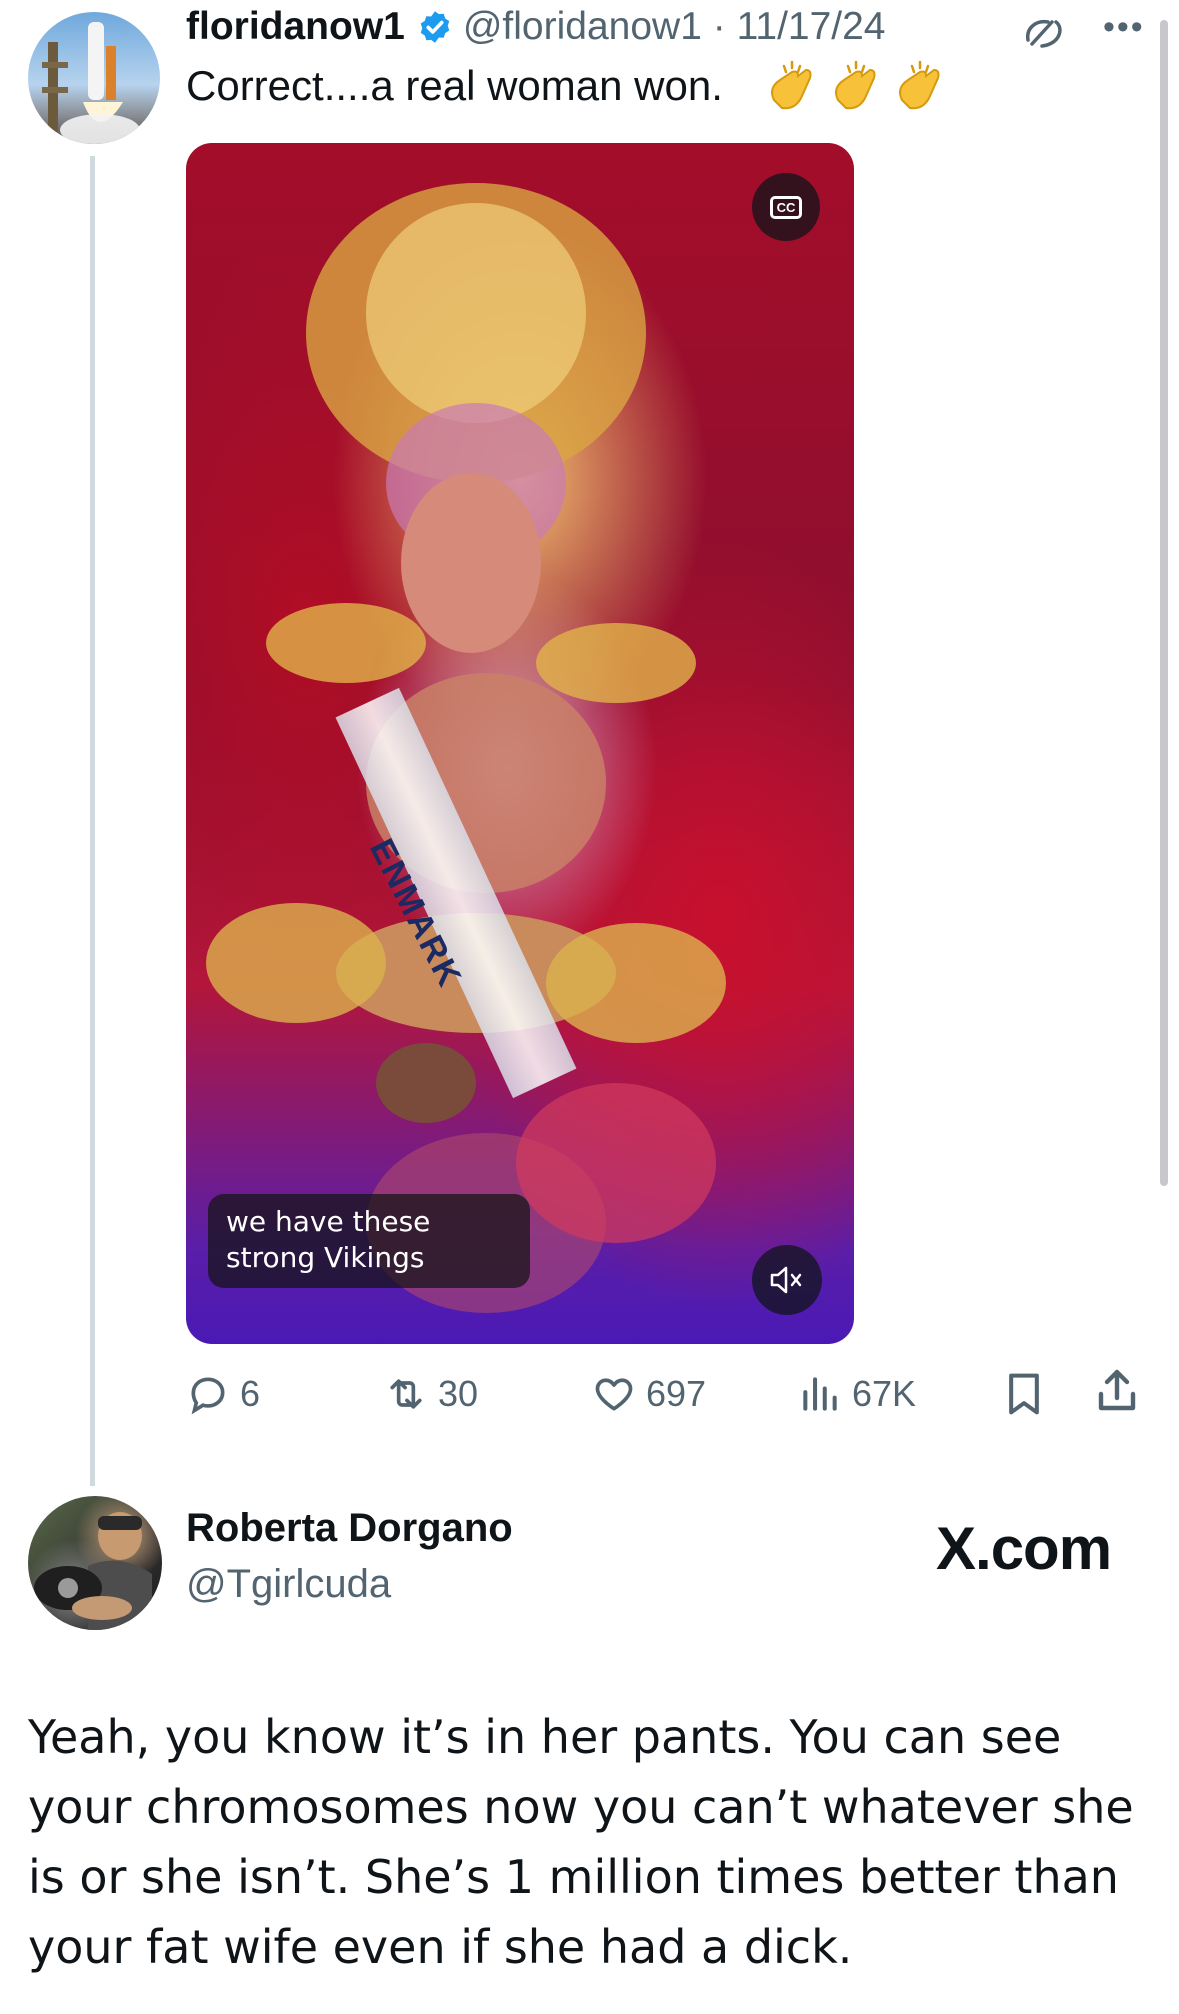  I want to click on rocket-launch-image, so click(91, 83).